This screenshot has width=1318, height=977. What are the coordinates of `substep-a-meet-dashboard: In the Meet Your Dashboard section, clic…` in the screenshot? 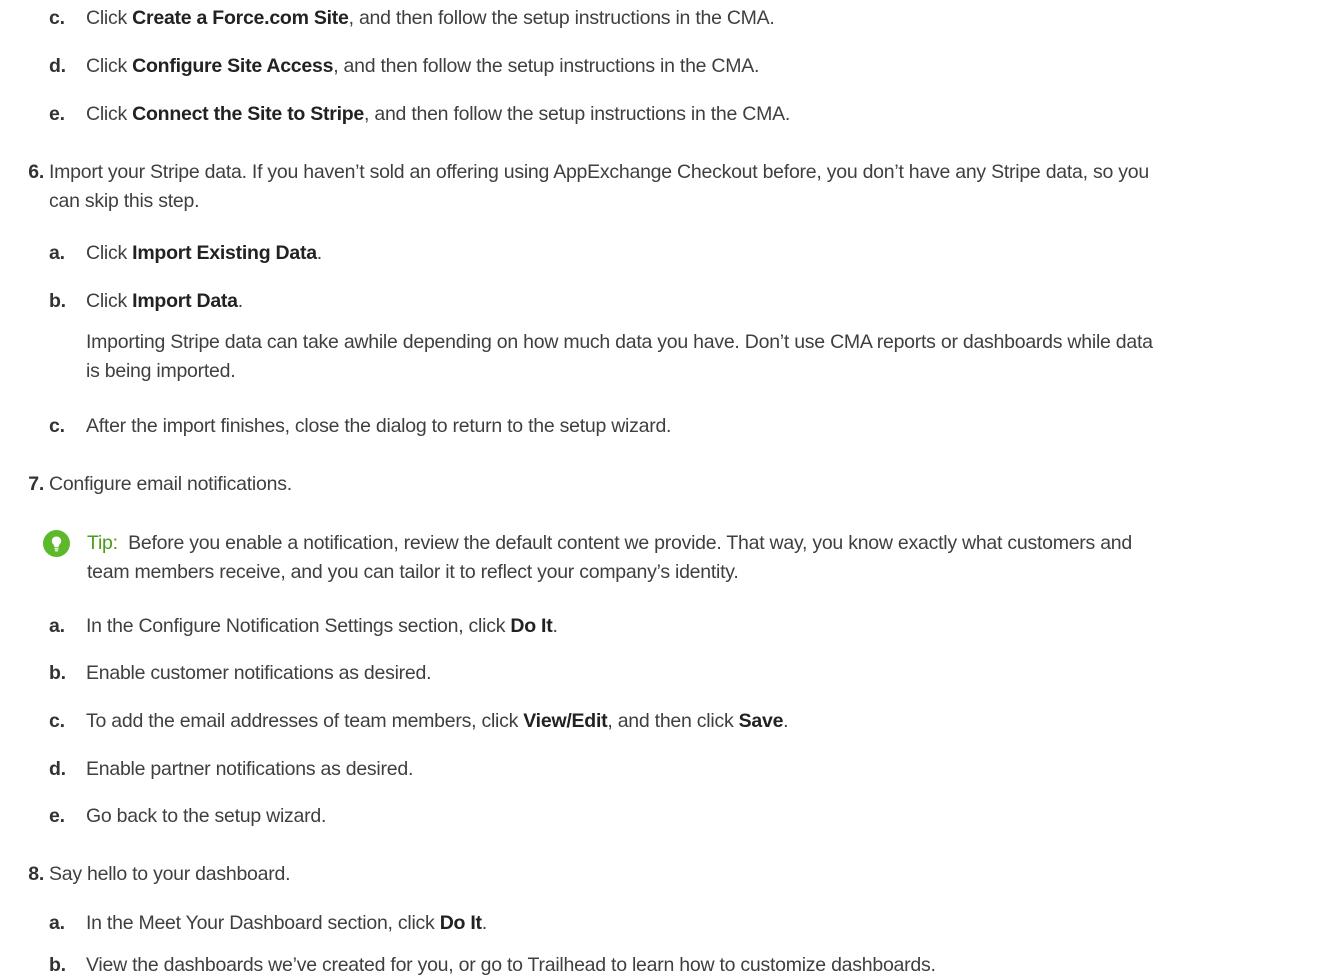 It's located at (286, 923).